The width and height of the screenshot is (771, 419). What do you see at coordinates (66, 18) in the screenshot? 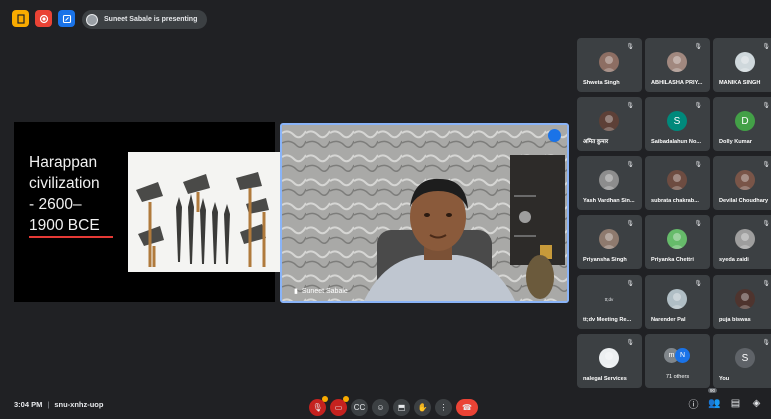
I see `whiteboard-icon` at bounding box center [66, 18].